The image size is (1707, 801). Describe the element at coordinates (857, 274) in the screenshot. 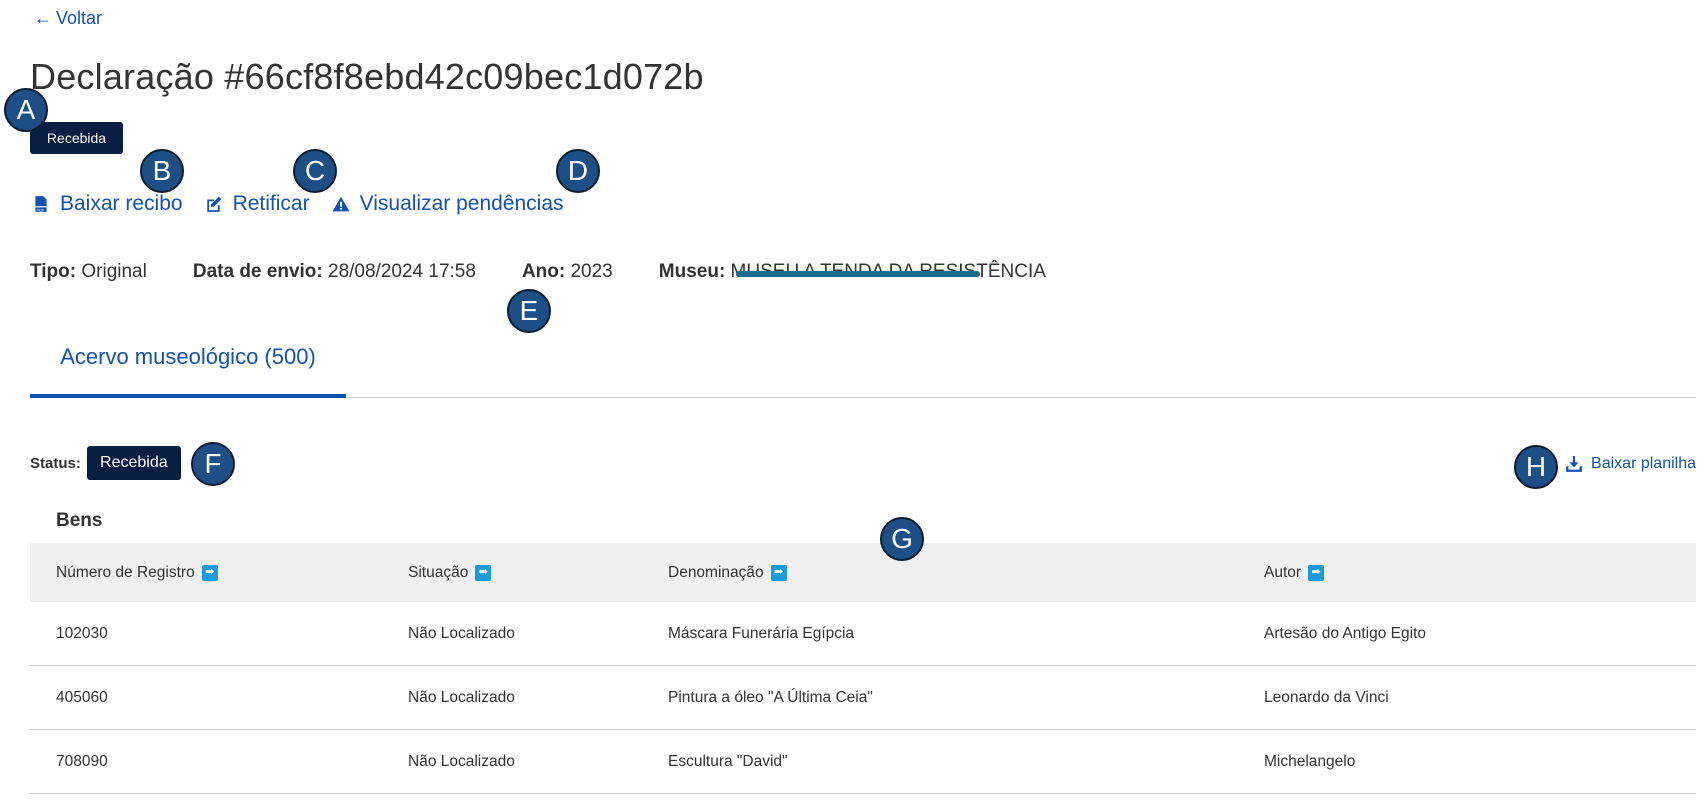

I see `redaction-mark` at that location.